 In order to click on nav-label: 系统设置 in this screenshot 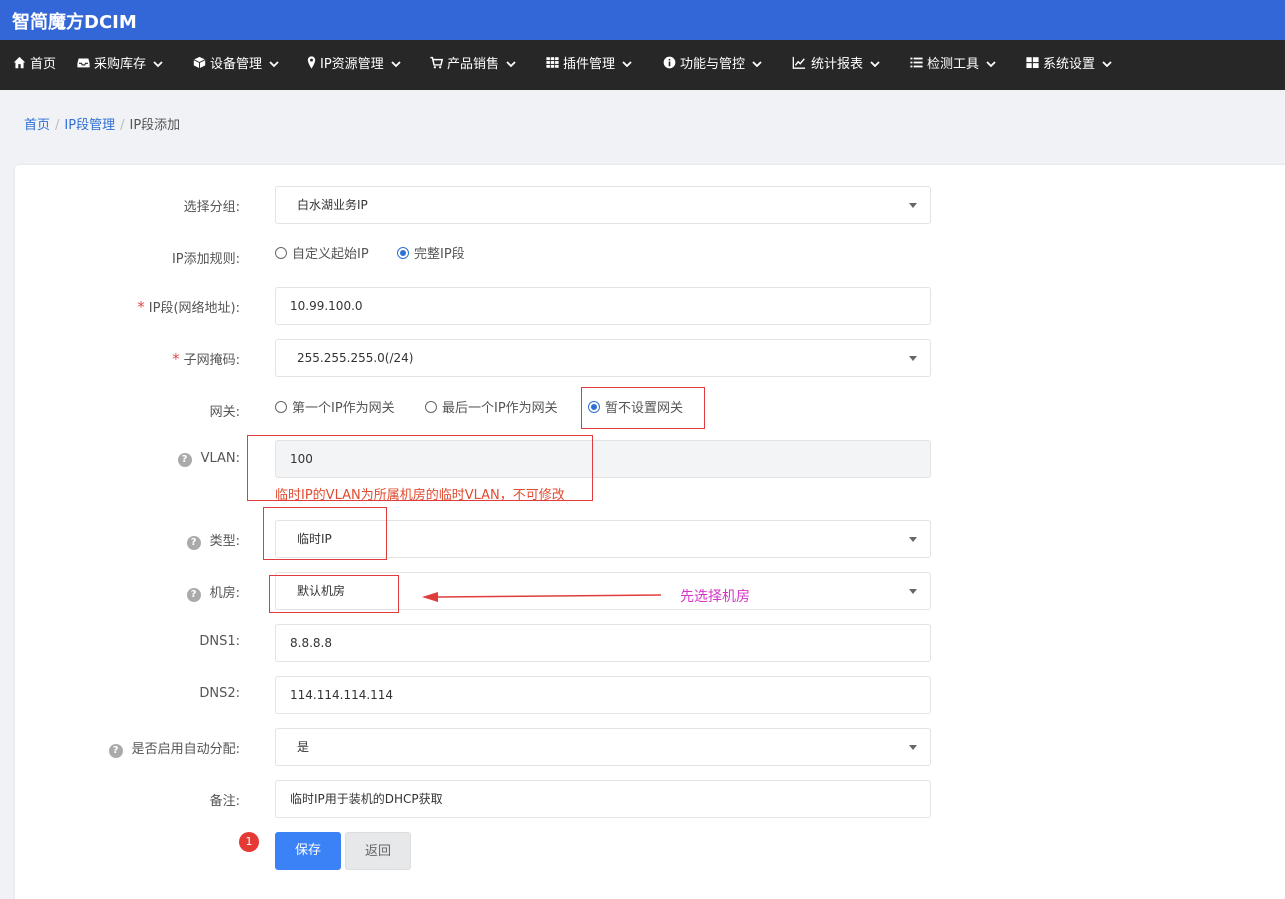, I will do `click(1069, 64)`.